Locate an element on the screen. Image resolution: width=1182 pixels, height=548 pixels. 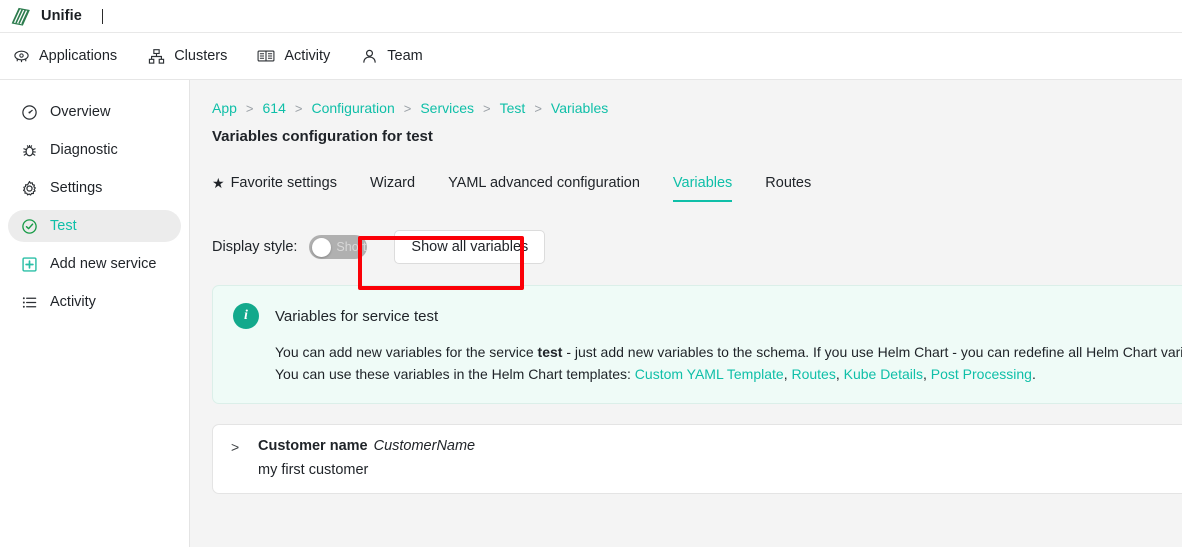
sidebar-label-diagnostic: Diagnostic is located at coordinates (84, 150).